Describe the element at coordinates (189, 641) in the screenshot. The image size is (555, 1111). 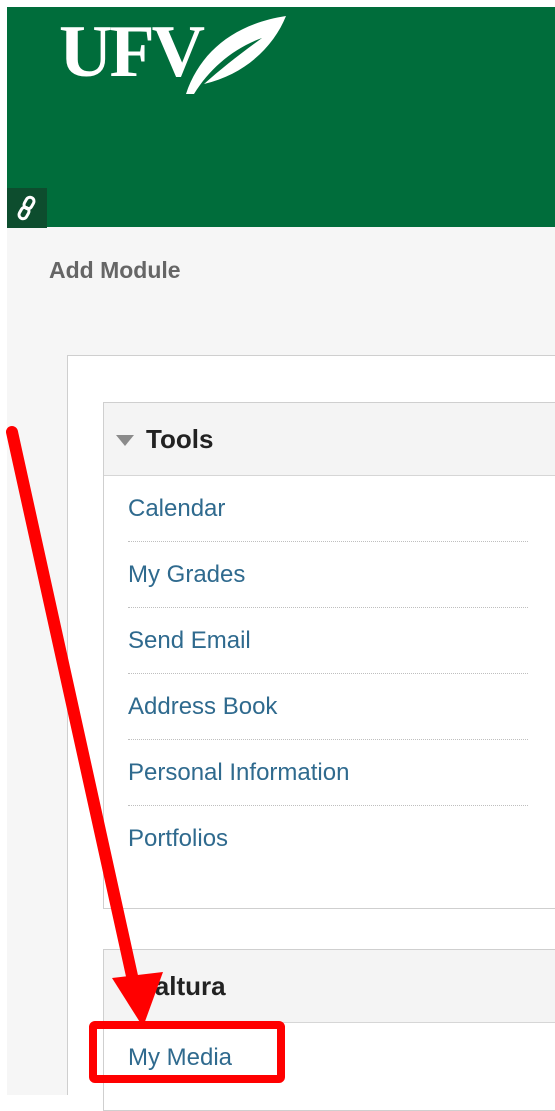
I see `send-email-link: Send Email` at that location.